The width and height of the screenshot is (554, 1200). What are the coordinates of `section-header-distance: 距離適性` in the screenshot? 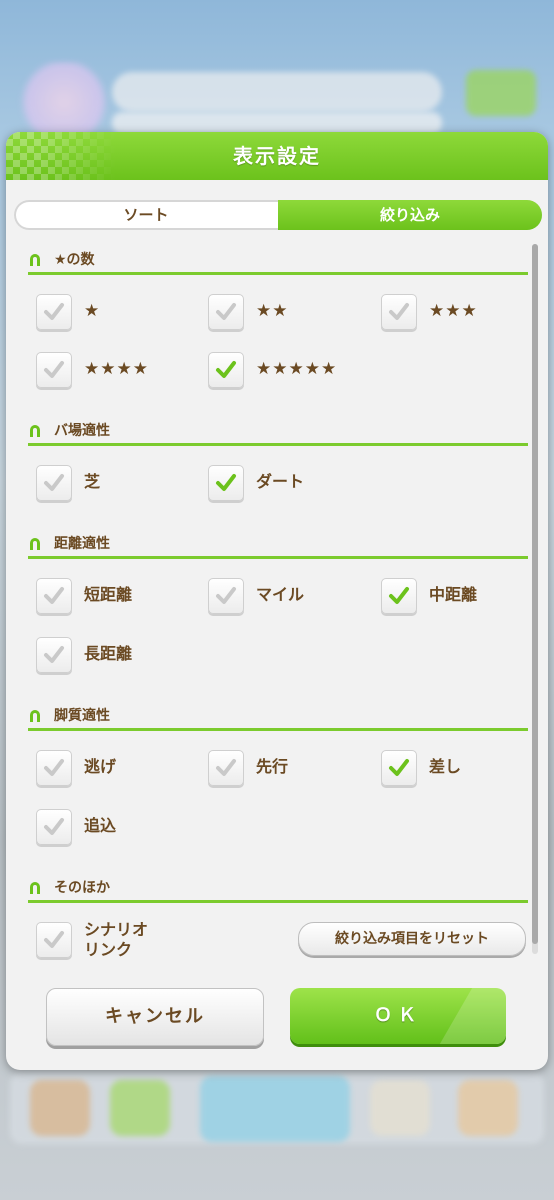 It's located at (278, 546).